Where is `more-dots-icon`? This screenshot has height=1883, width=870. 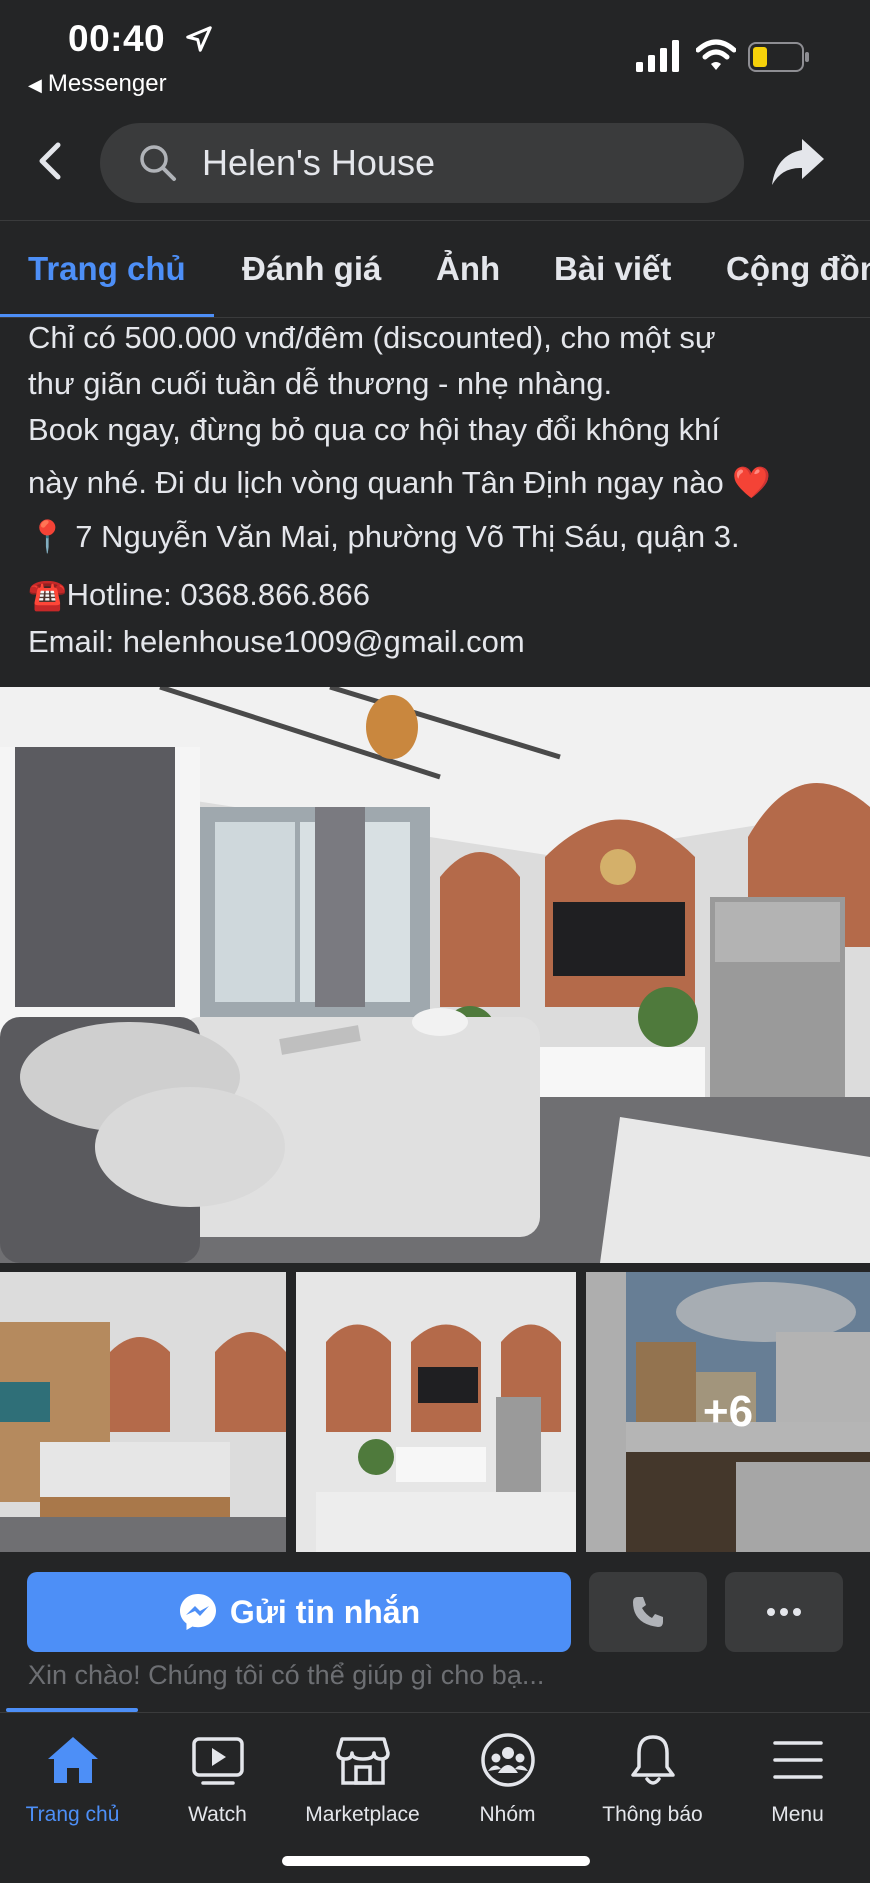
more-dots-icon is located at coordinates (784, 1612).